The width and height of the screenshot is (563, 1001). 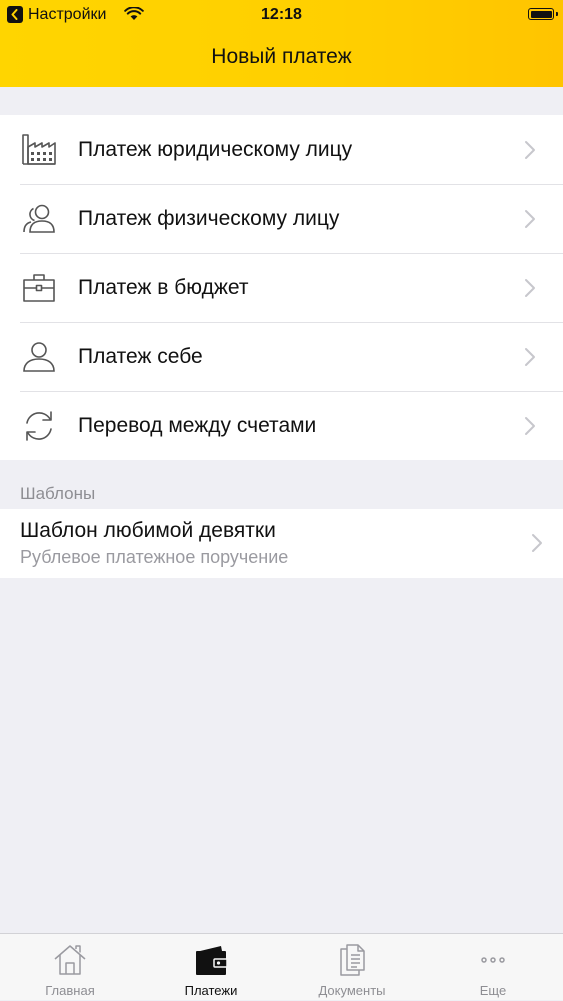 I want to click on header: Настройки 12:18 Новый платеж, so click(x=281, y=43).